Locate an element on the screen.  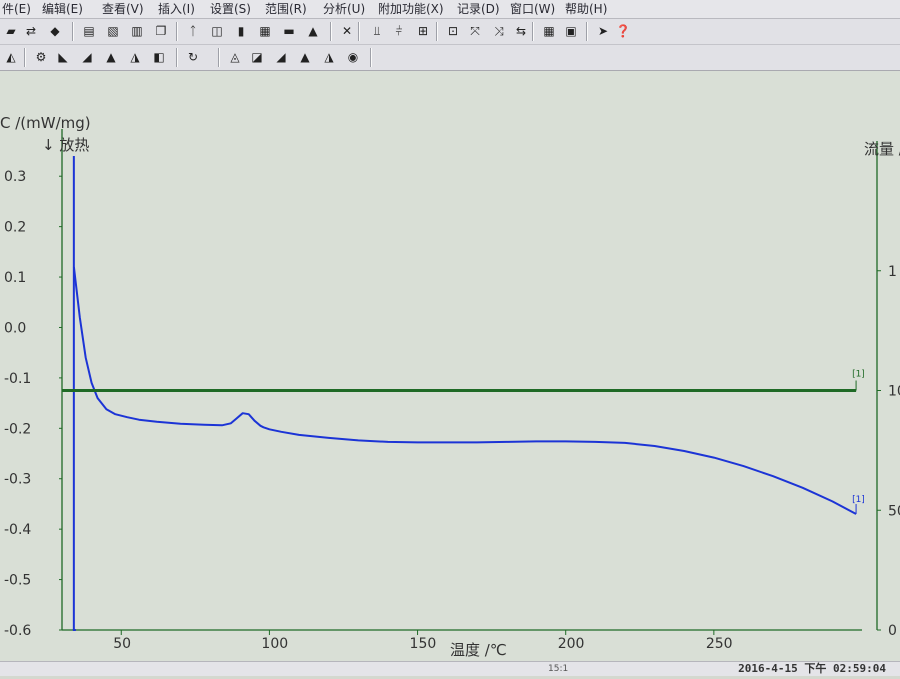
toolbar-main: ▰ ⇄ ◆ ▤ ▧ ▥ ❐ ᛏ ◫ ▮ ▦ ▬ ▲ ✕ ⫫ ⫩ ⊞ ⊡ ⤧ ⤨ ⇆ ▦ ▣ ➤ ❓ is located at coordinates (450, 32).